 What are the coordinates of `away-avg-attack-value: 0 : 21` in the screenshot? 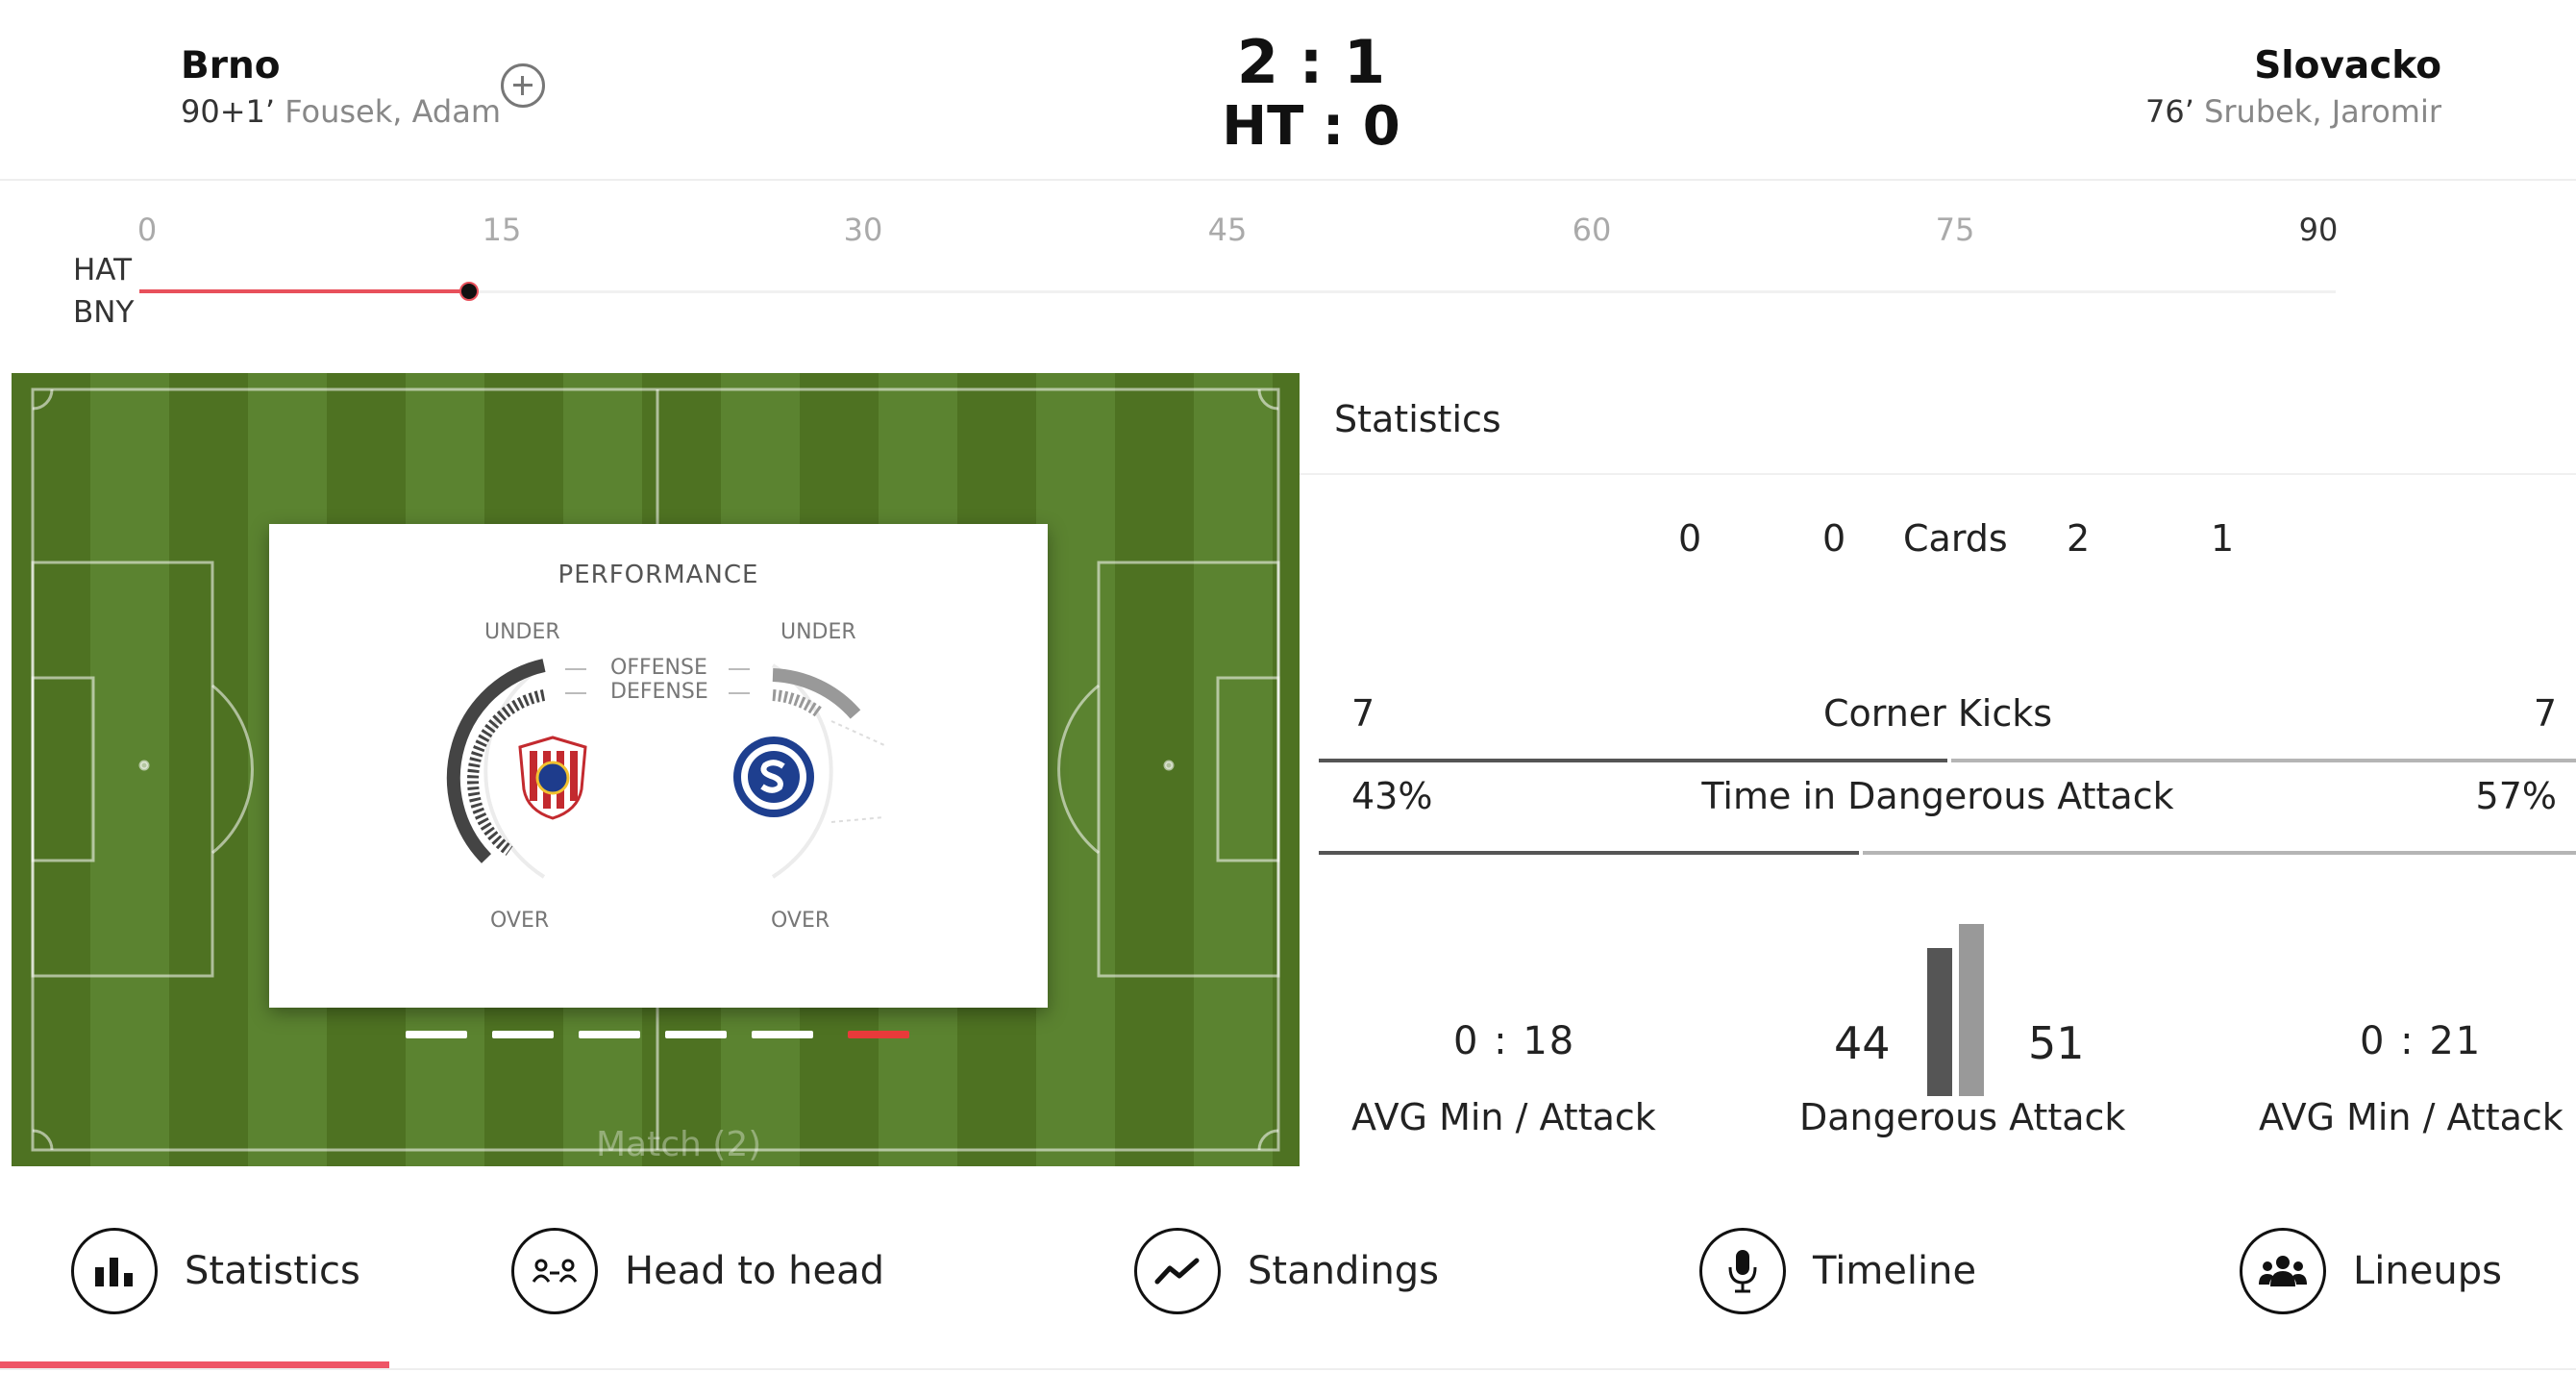 It's located at (2421, 1041).